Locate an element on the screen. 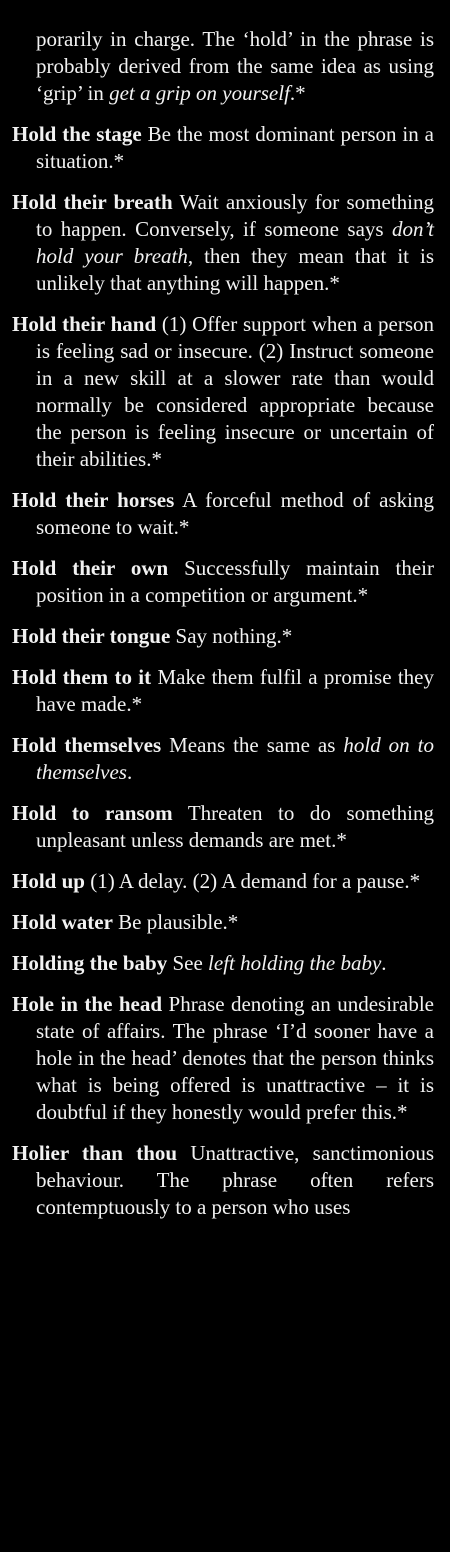 The width and height of the screenshot is (450, 1552). entry-definition: .* is located at coordinates (297, 93).